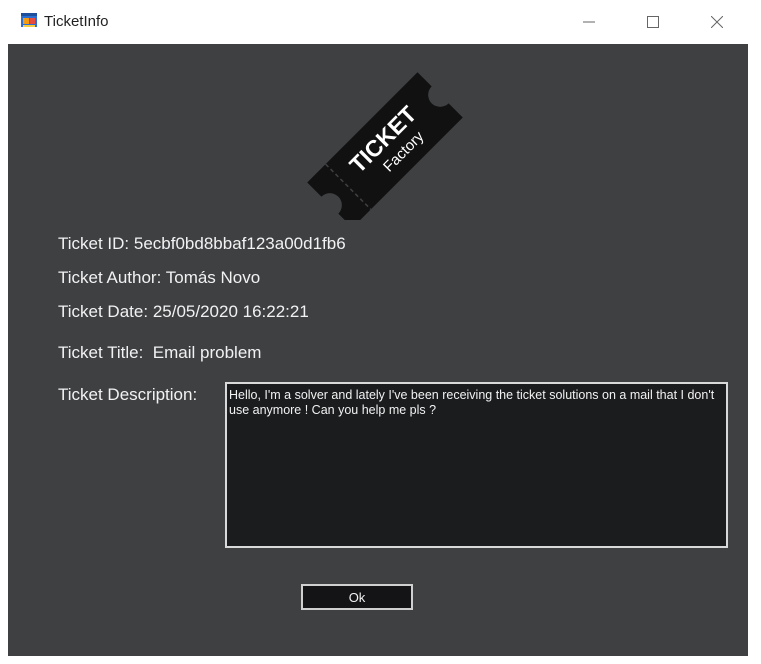 This screenshot has height=664, width=761. I want to click on ticket-description-label: Ticket Description:, so click(128, 394).